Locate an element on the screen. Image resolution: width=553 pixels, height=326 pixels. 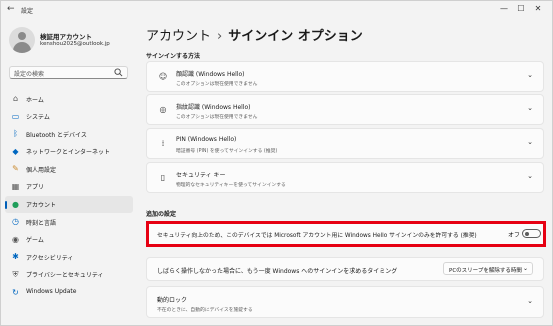
sidebar-item-label: Windows Update is located at coordinates (51, 292).